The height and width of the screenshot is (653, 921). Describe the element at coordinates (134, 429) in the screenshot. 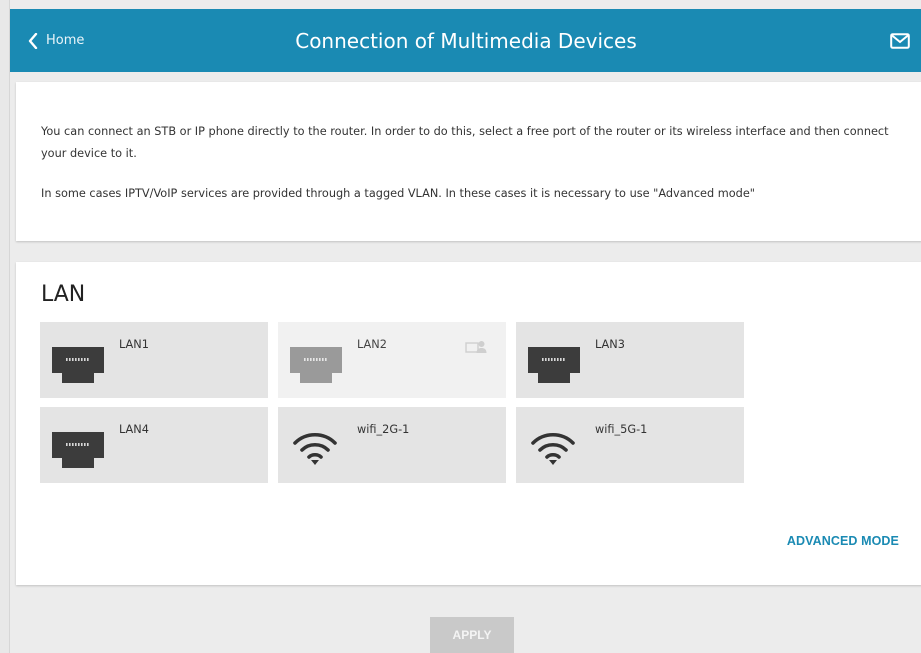

I see `port-label: LAN4` at that location.